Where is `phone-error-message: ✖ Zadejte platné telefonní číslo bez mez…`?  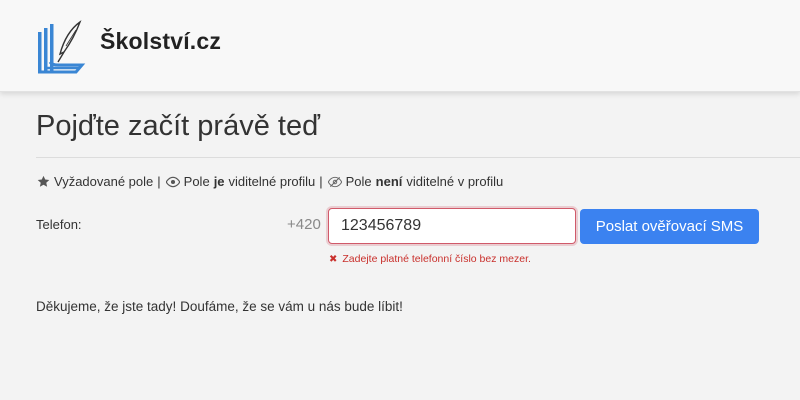
phone-error-message: ✖ Zadejte platné telefonní číslo bez mez… is located at coordinates (430, 259).